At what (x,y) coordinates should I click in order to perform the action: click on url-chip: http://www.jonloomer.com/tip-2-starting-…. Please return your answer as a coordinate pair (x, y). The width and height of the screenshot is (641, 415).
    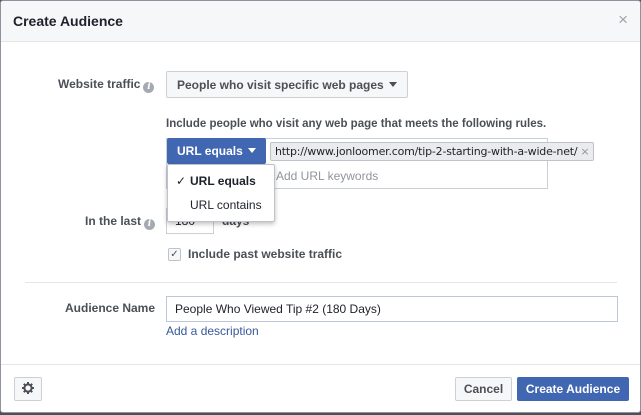
    Looking at the image, I should click on (432, 151).